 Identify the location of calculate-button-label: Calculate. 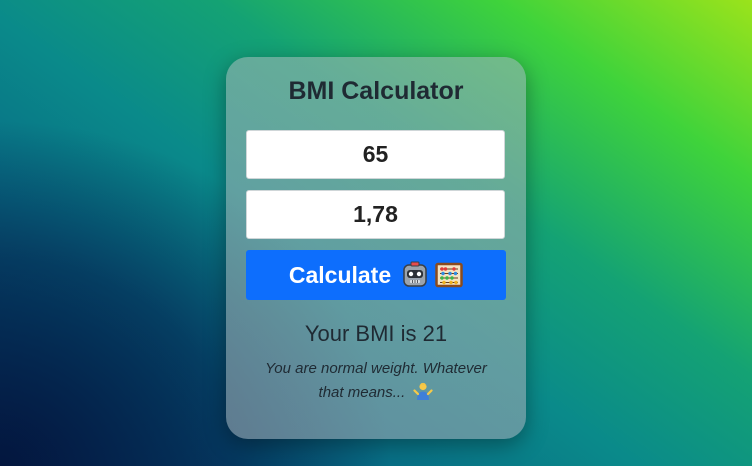
(340, 274).